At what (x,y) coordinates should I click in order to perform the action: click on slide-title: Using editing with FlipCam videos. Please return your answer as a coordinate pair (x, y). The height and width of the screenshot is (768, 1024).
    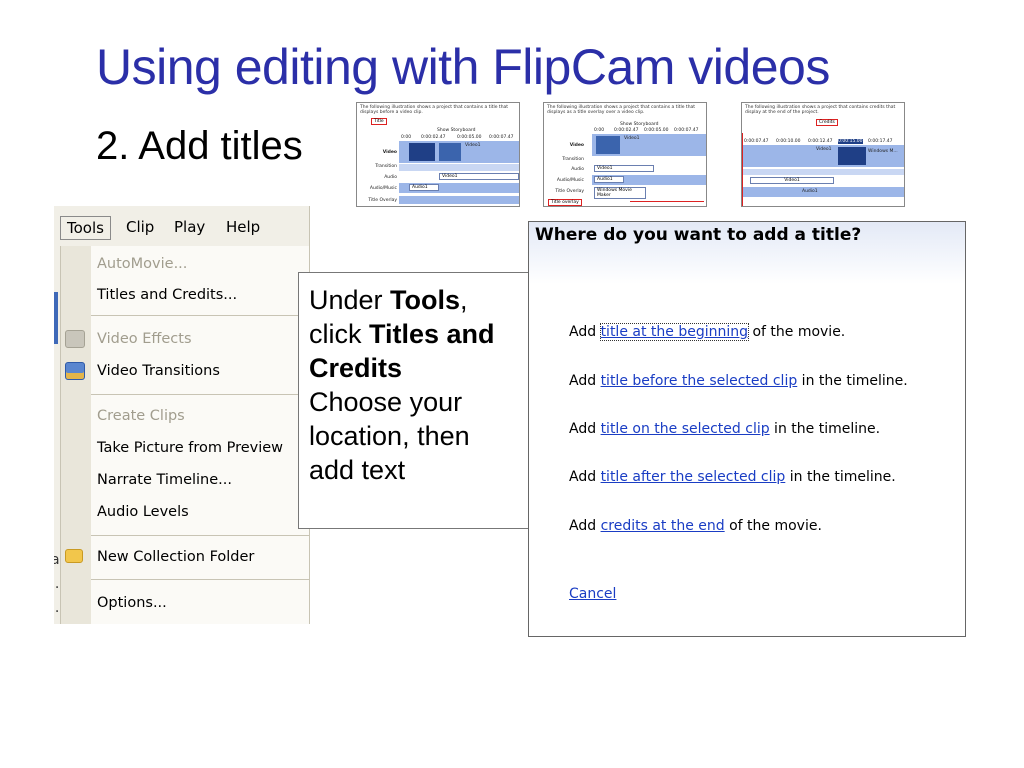
    Looking at the image, I should click on (463, 67).